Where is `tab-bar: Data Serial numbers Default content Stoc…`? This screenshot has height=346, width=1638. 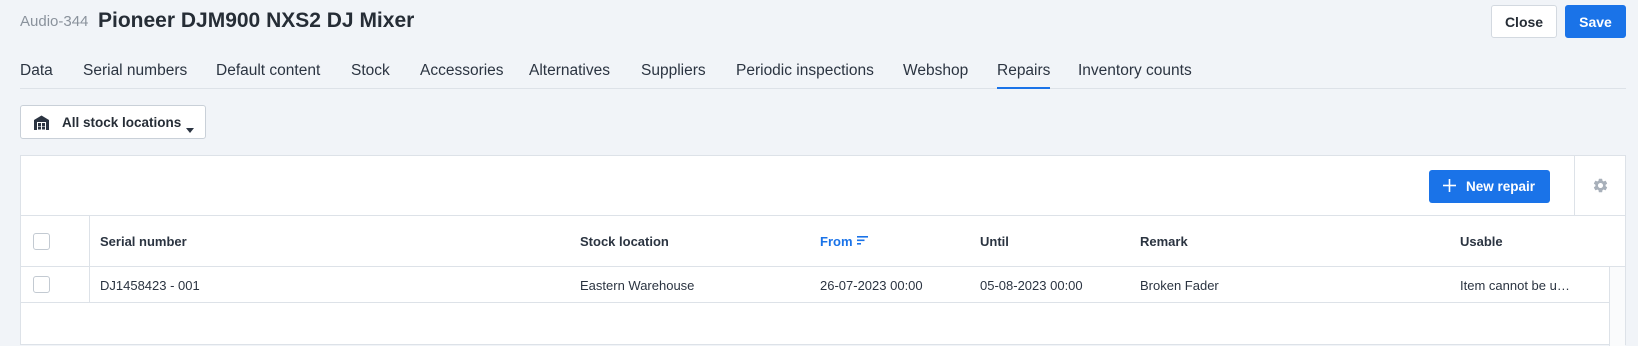
tab-bar: Data Serial numbers Default content Stoc… is located at coordinates (823, 73).